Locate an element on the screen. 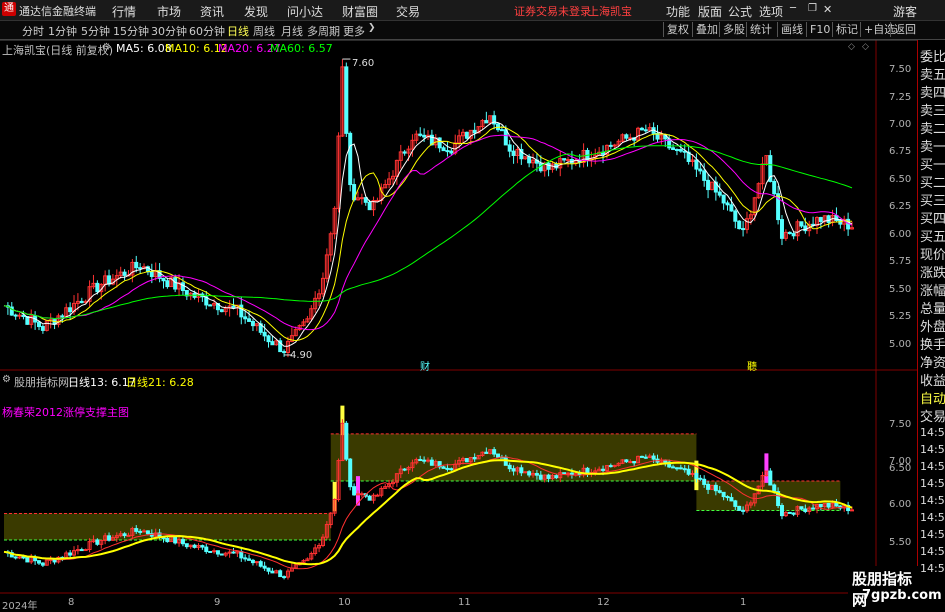 Image resolution: width=945 pixels, height=612 pixels. menu-xuanxiang: 选项 is located at coordinates (771, 11).